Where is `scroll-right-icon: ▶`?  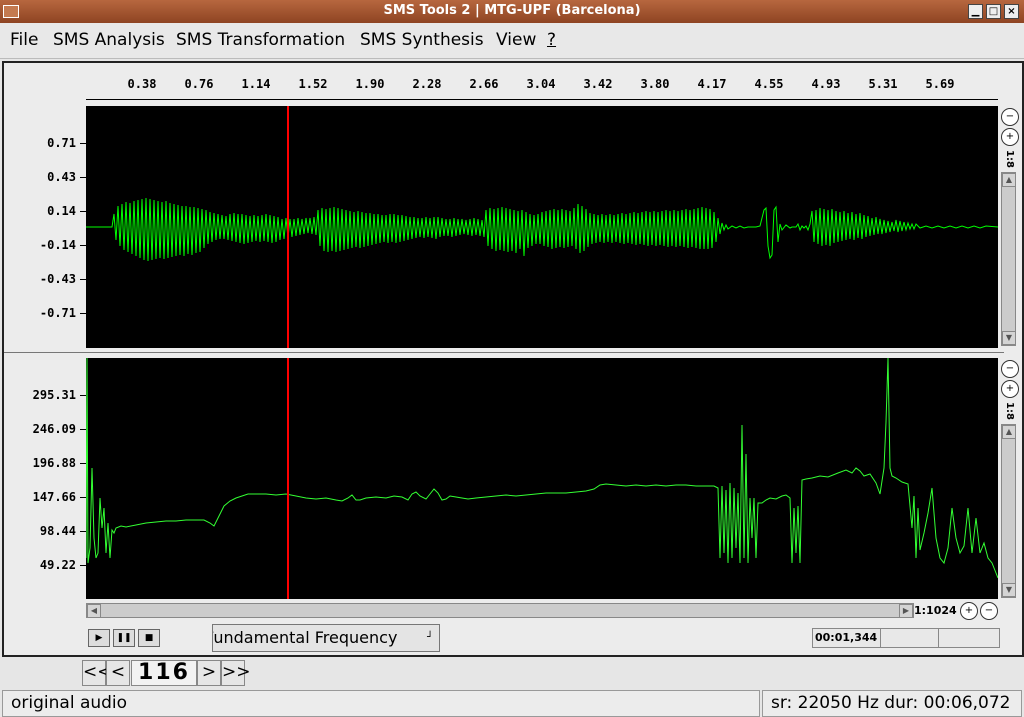
scroll-right-icon: ▶ is located at coordinates (906, 611).